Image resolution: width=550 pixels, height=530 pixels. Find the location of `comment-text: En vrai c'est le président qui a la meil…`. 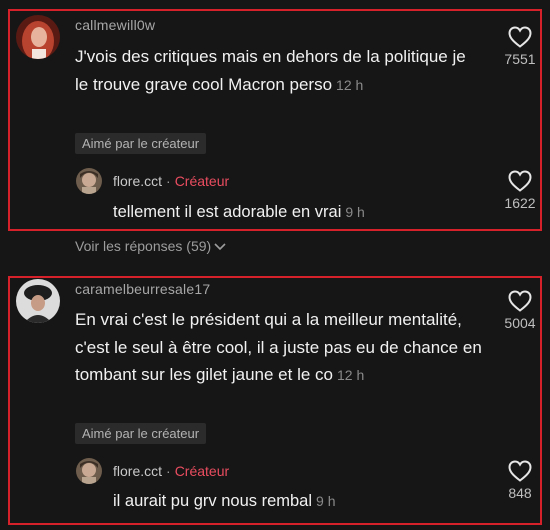

comment-text: En vrai c'est le président qui a la meil… is located at coordinates (280, 348).